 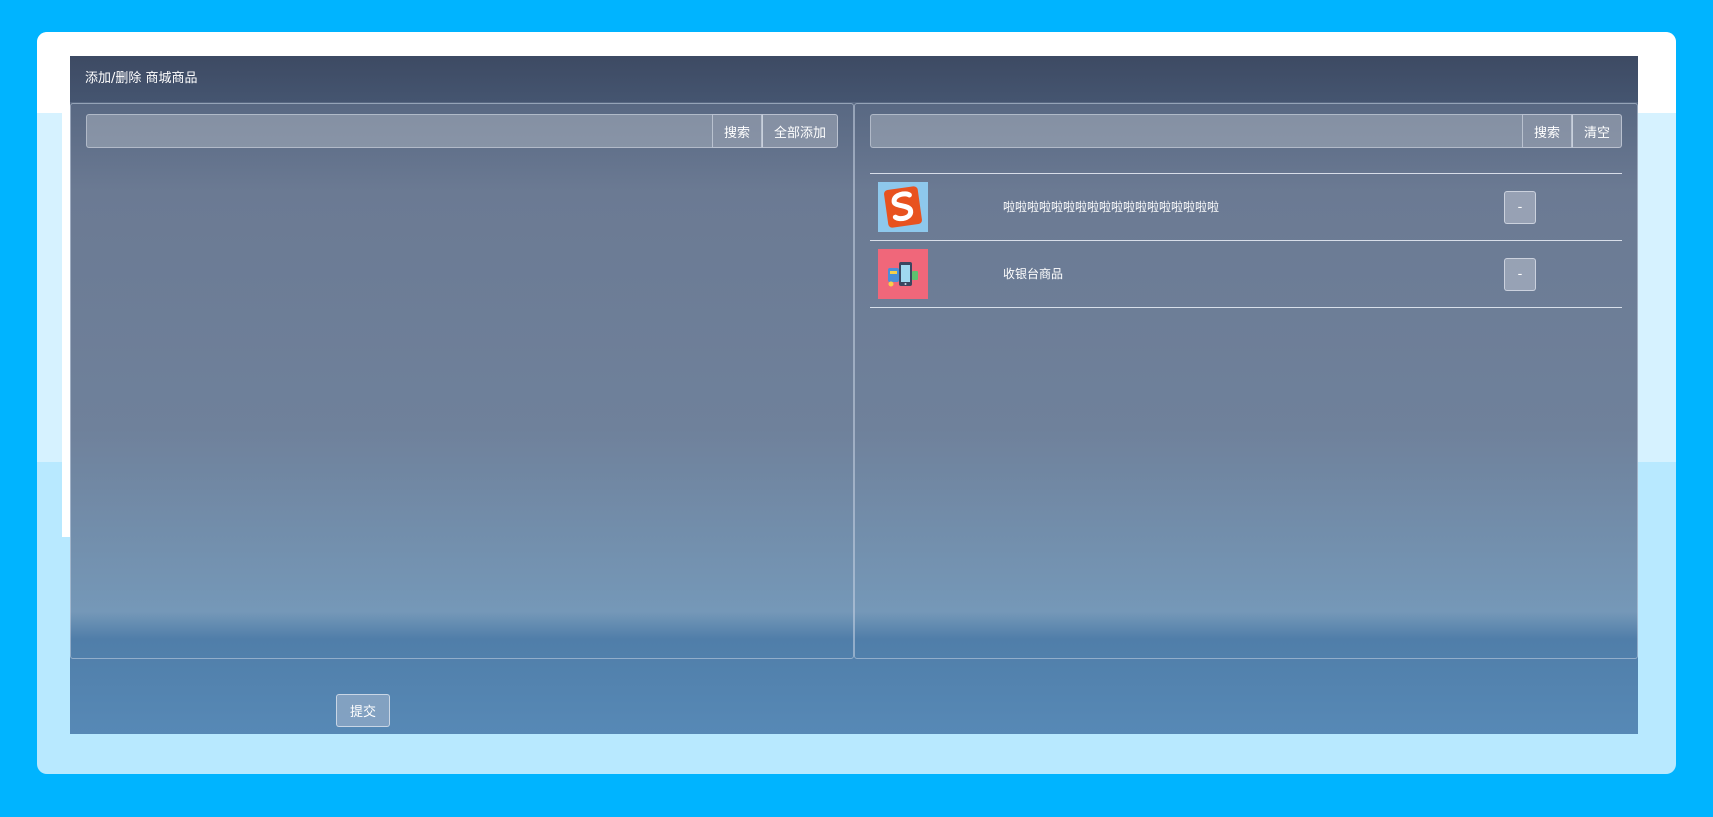 What do you see at coordinates (799, 131) in the screenshot?
I see `add-all-button: 全部添加` at bounding box center [799, 131].